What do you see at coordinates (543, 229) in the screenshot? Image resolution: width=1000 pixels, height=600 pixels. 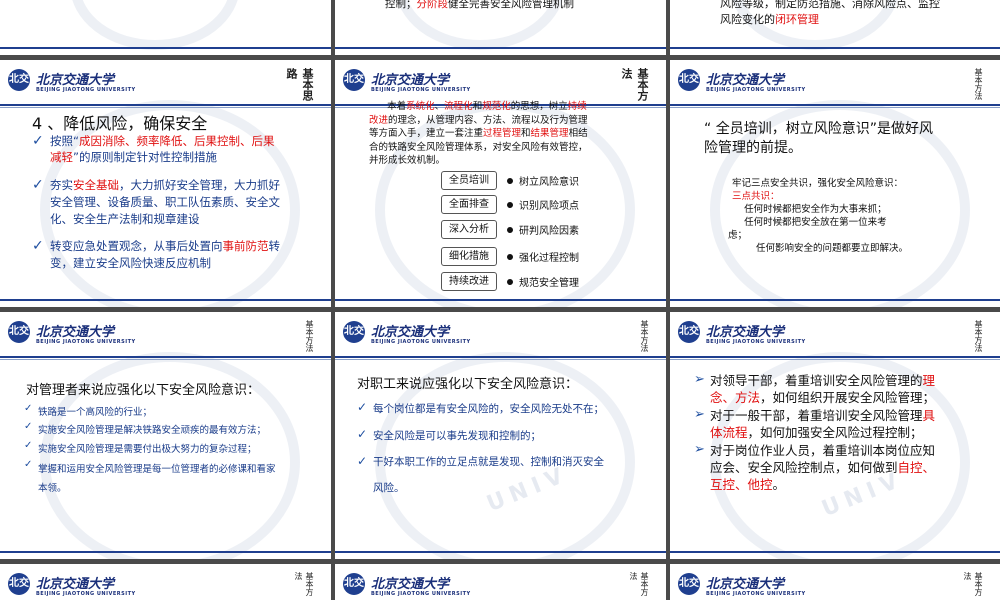 I see `flow-step-text: 研判风险因素` at bounding box center [543, 229].